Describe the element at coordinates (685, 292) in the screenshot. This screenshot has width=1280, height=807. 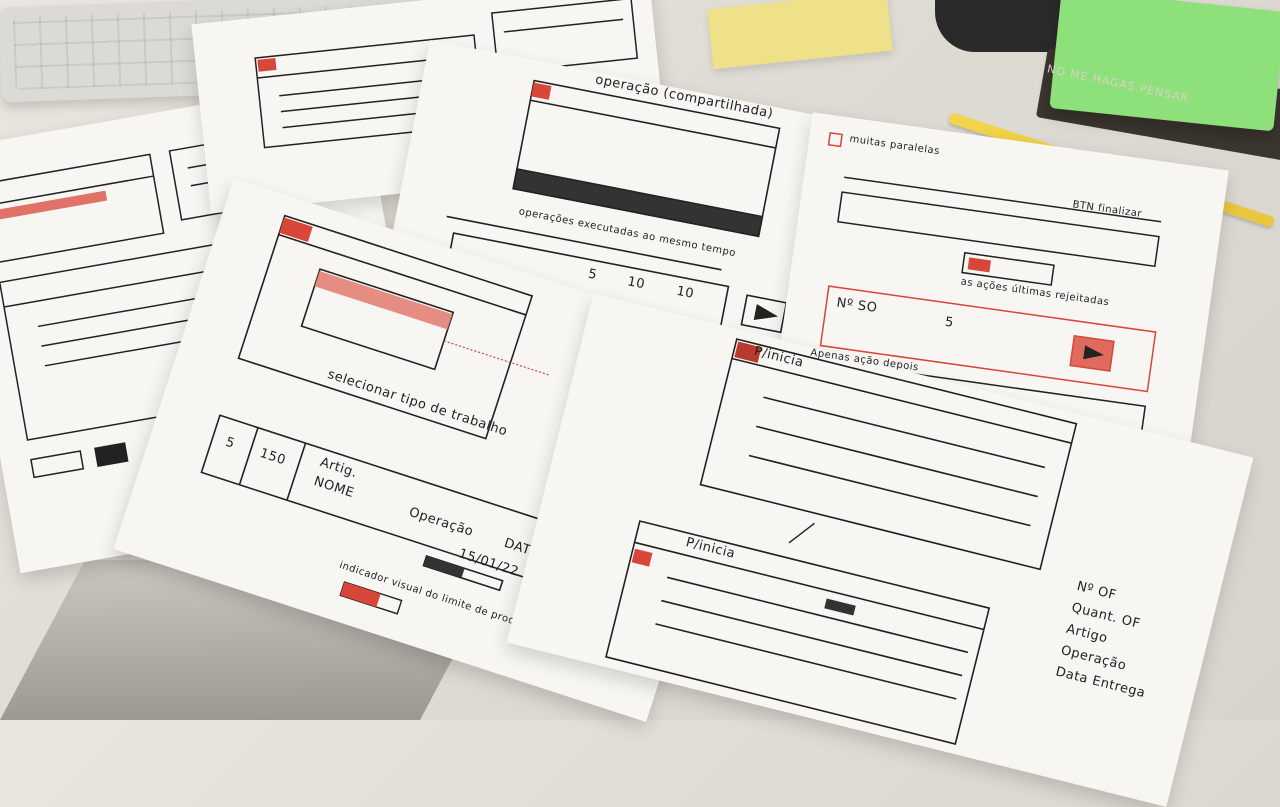
I see `center-number-3: 10` at that location.